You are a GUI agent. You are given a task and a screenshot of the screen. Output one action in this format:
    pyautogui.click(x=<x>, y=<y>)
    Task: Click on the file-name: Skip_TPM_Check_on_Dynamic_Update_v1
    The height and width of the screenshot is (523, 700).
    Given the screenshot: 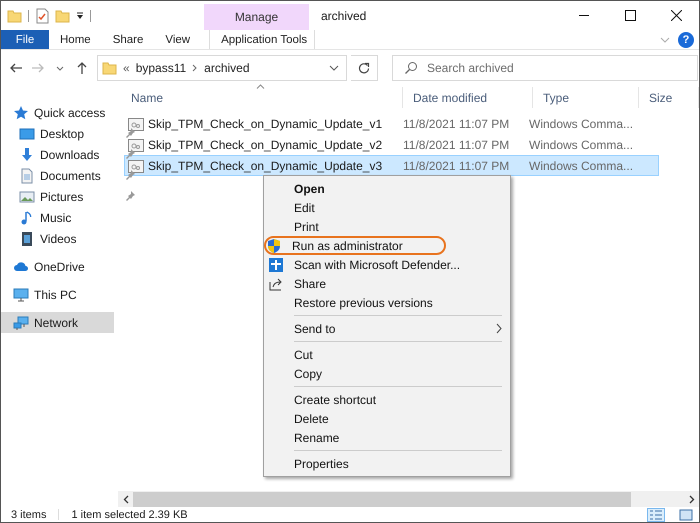 What is the action you would take?
    pyautogui.click(x=265, y=123)
    